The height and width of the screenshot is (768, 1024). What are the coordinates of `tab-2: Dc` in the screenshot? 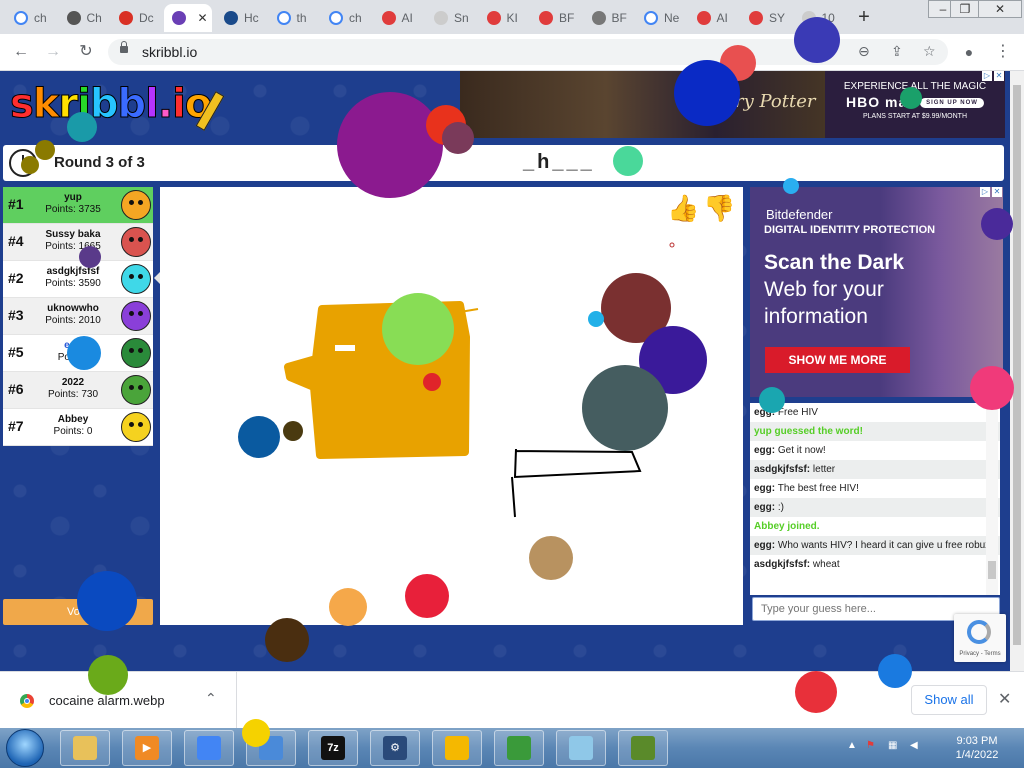 It's located at (136, 18).